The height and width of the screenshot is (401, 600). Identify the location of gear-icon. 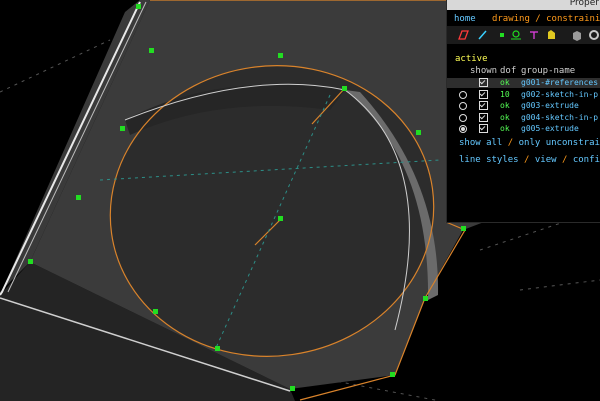
(594, 35).